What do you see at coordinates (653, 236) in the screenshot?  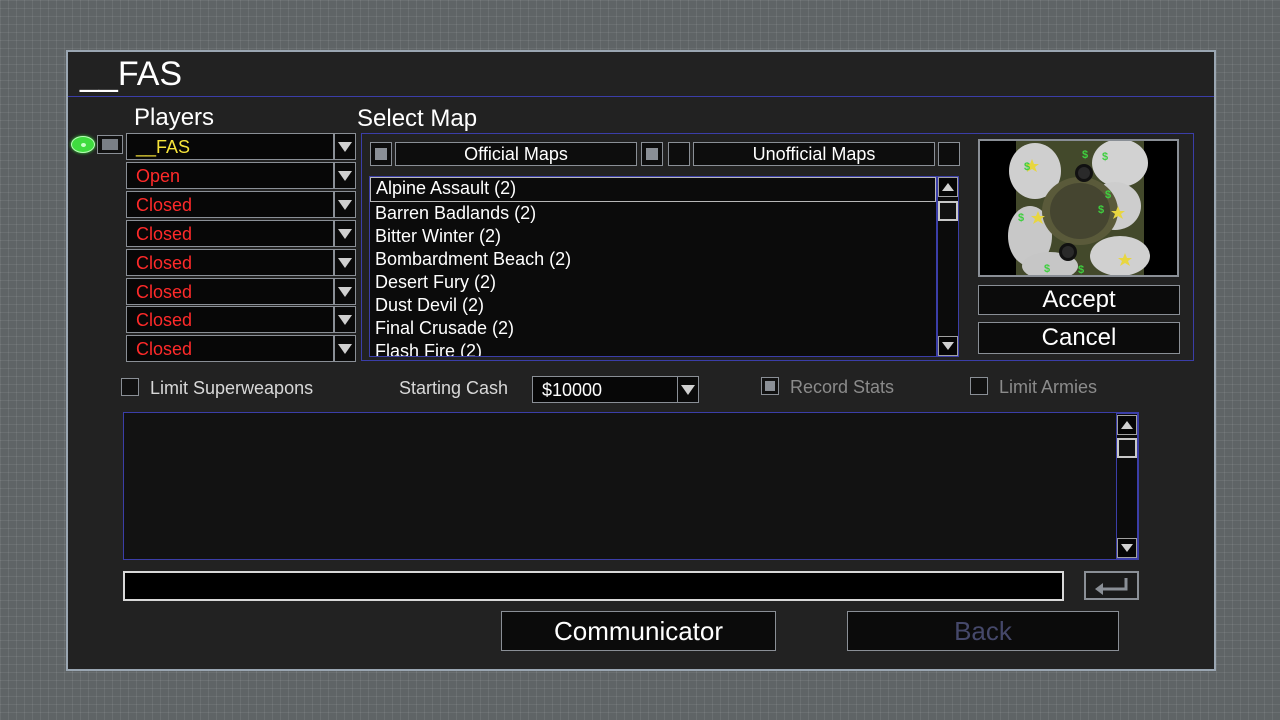 I see `map-list-item: Bitter Winter (2)` at bounding box center [653, 236].